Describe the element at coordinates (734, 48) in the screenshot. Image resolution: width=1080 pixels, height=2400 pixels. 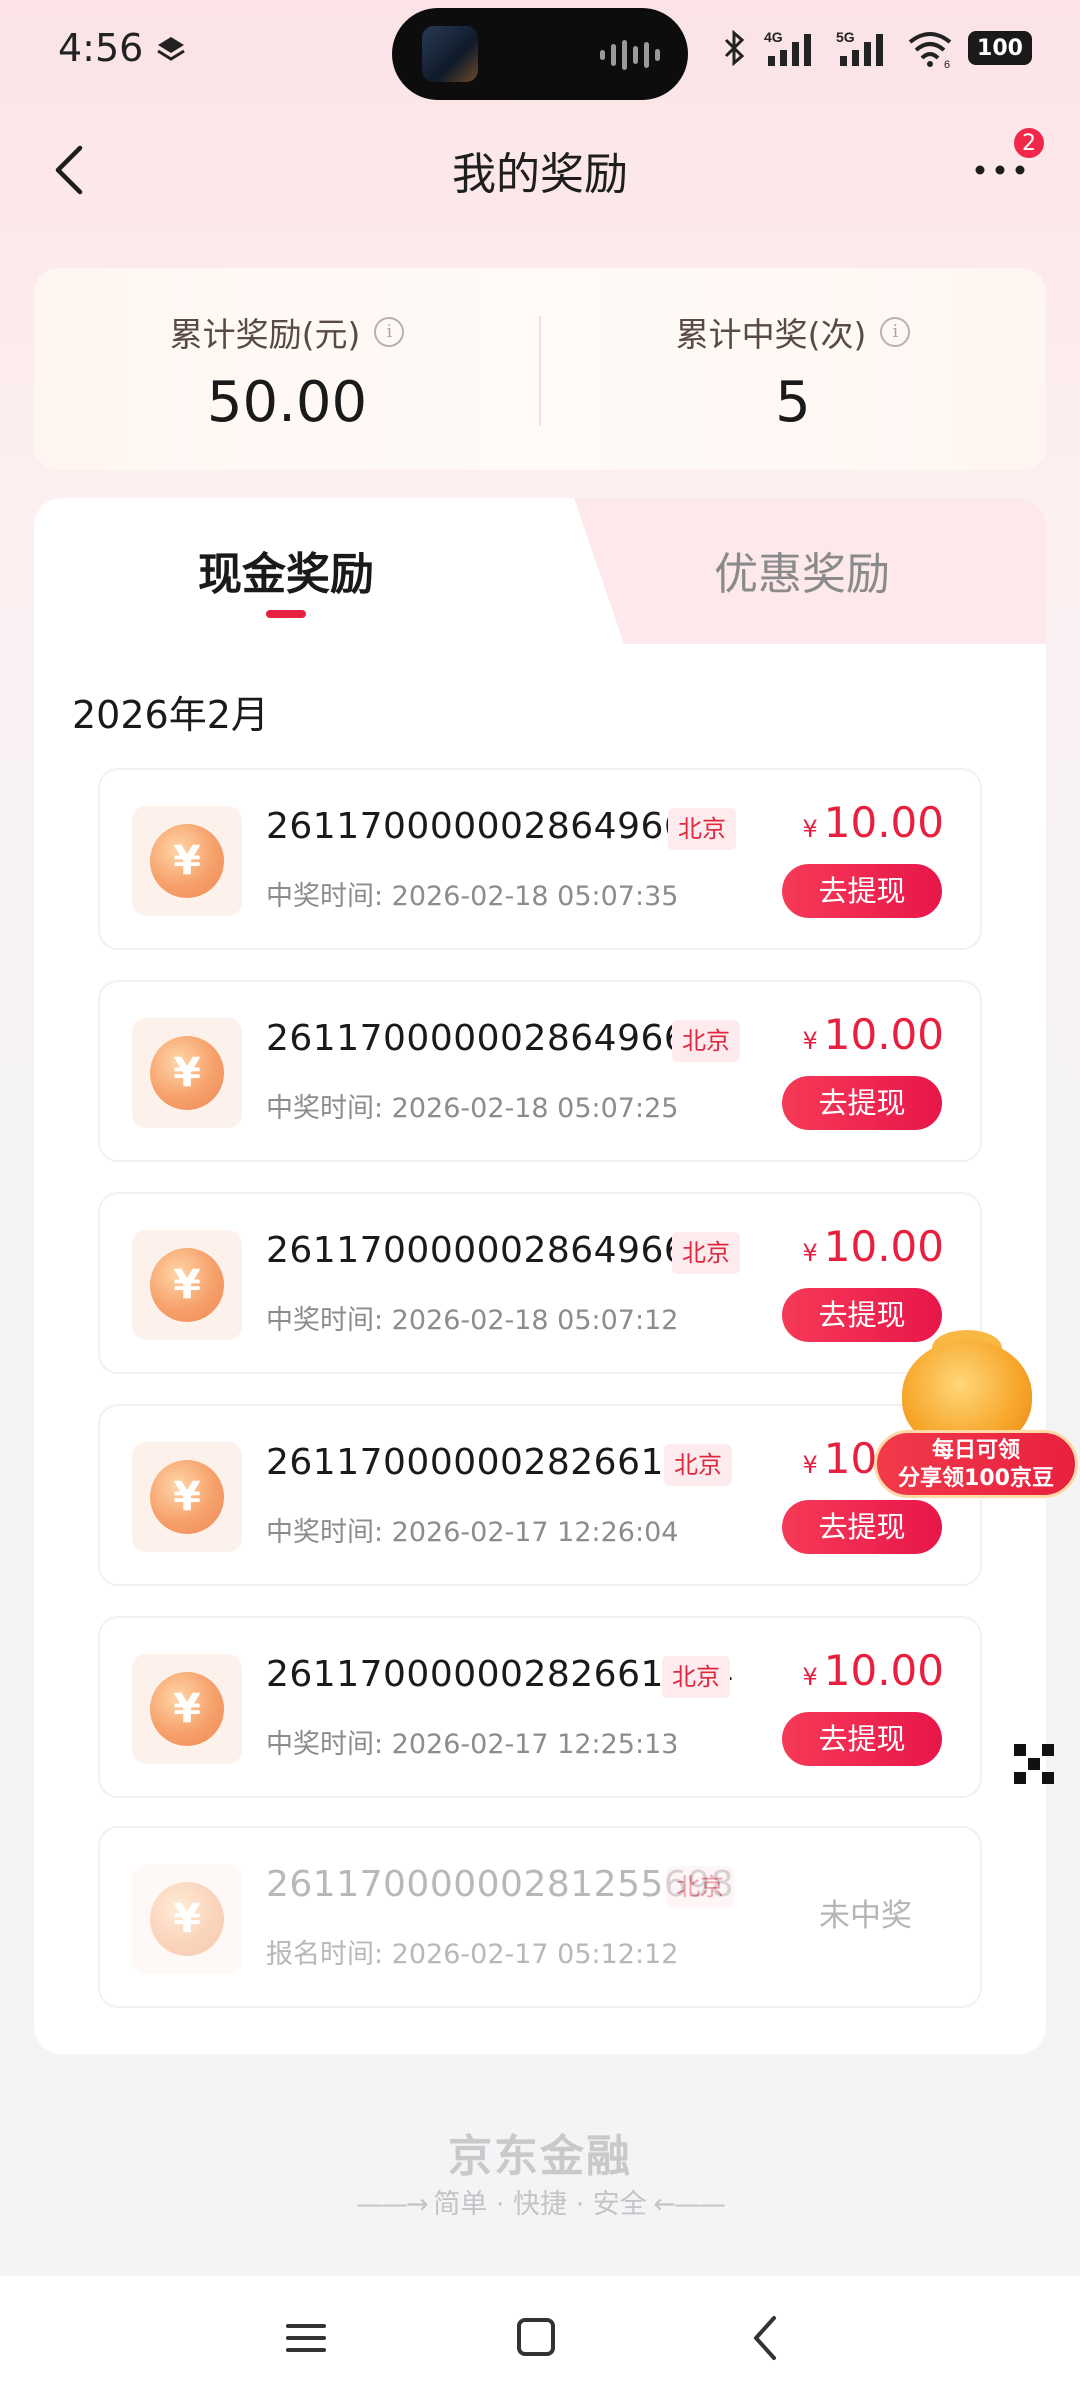
I see `bluetooth-icon` at that location.